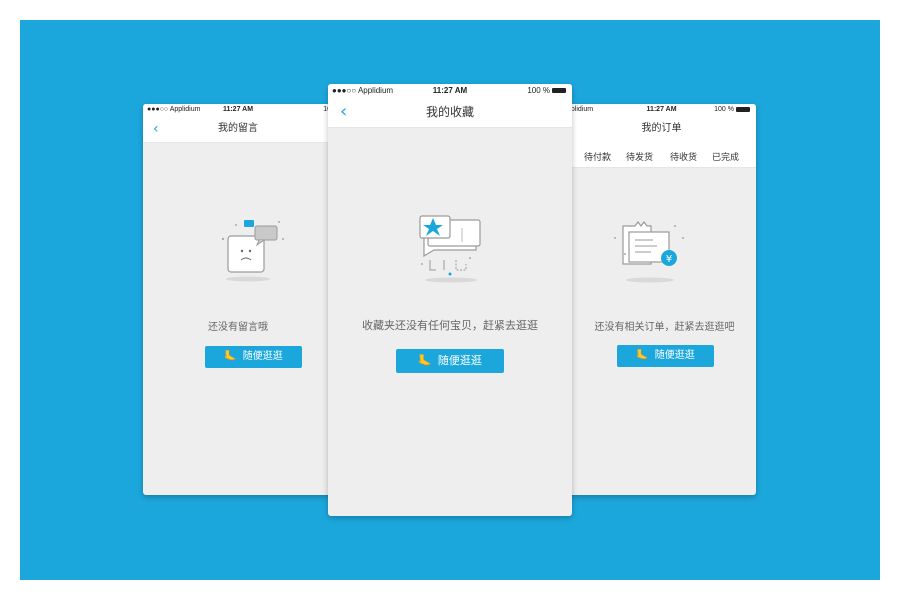 This screenshot has width=900, height=600. I want to click on nav-bar: ‹ 我的收藏, so click(450, 112).